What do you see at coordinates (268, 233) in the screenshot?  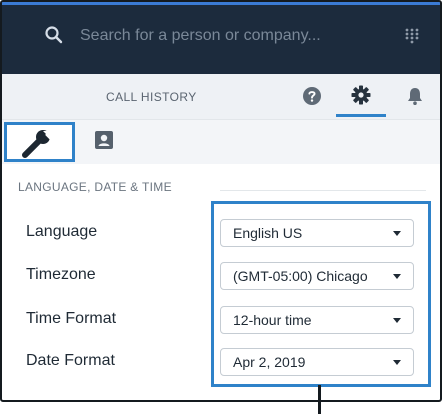 I see `language-value: English US` at bounding box center [268, 233].